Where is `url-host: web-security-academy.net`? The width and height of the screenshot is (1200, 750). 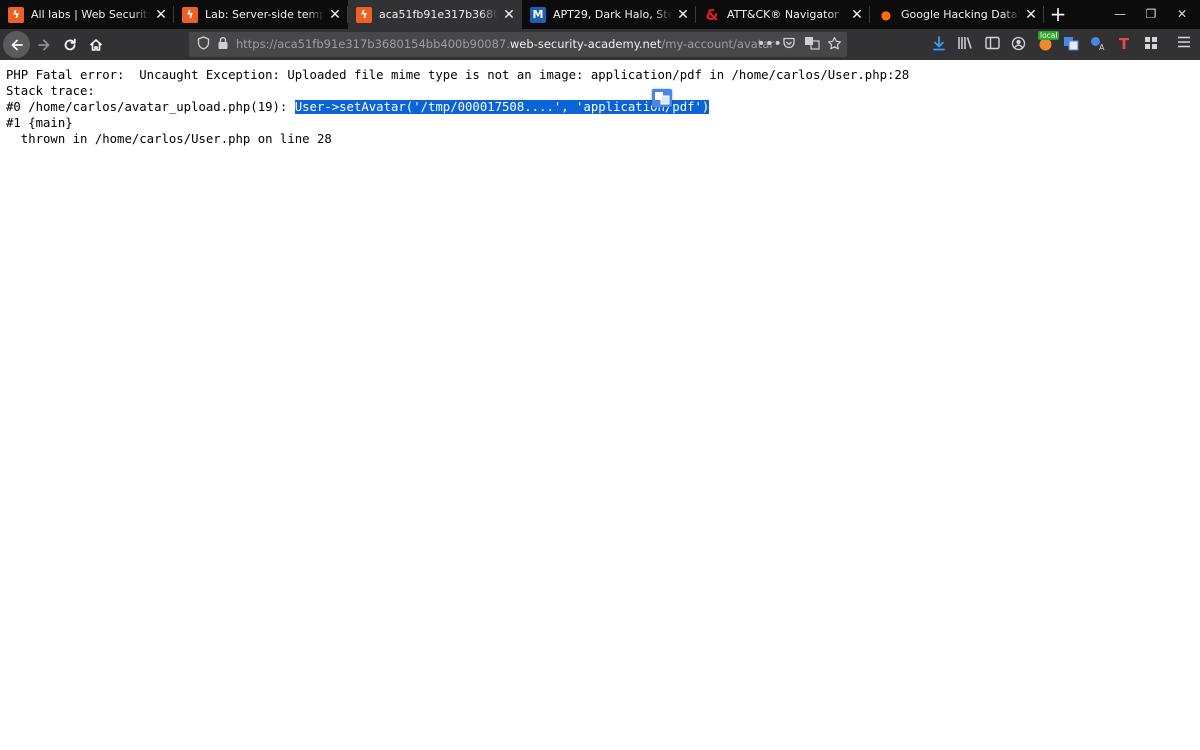
url-host: web-security-academy.net is located at coordinates (585, 44).